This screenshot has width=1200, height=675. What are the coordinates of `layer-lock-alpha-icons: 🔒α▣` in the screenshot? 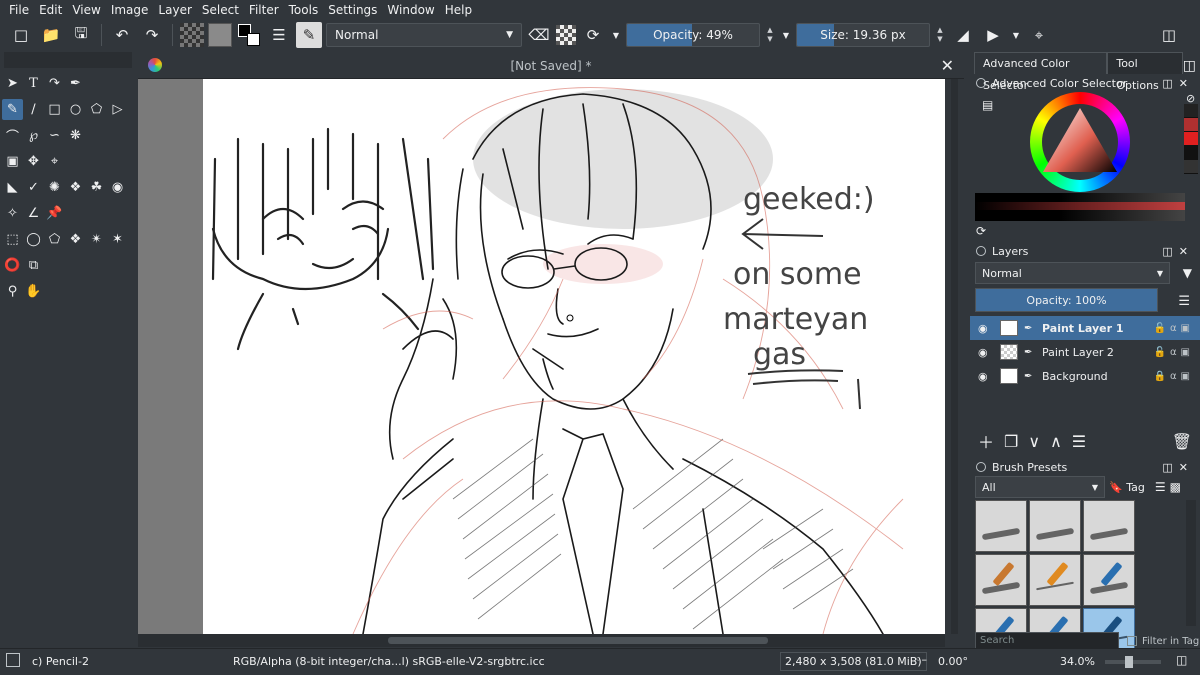 It's located at (1174, 376).